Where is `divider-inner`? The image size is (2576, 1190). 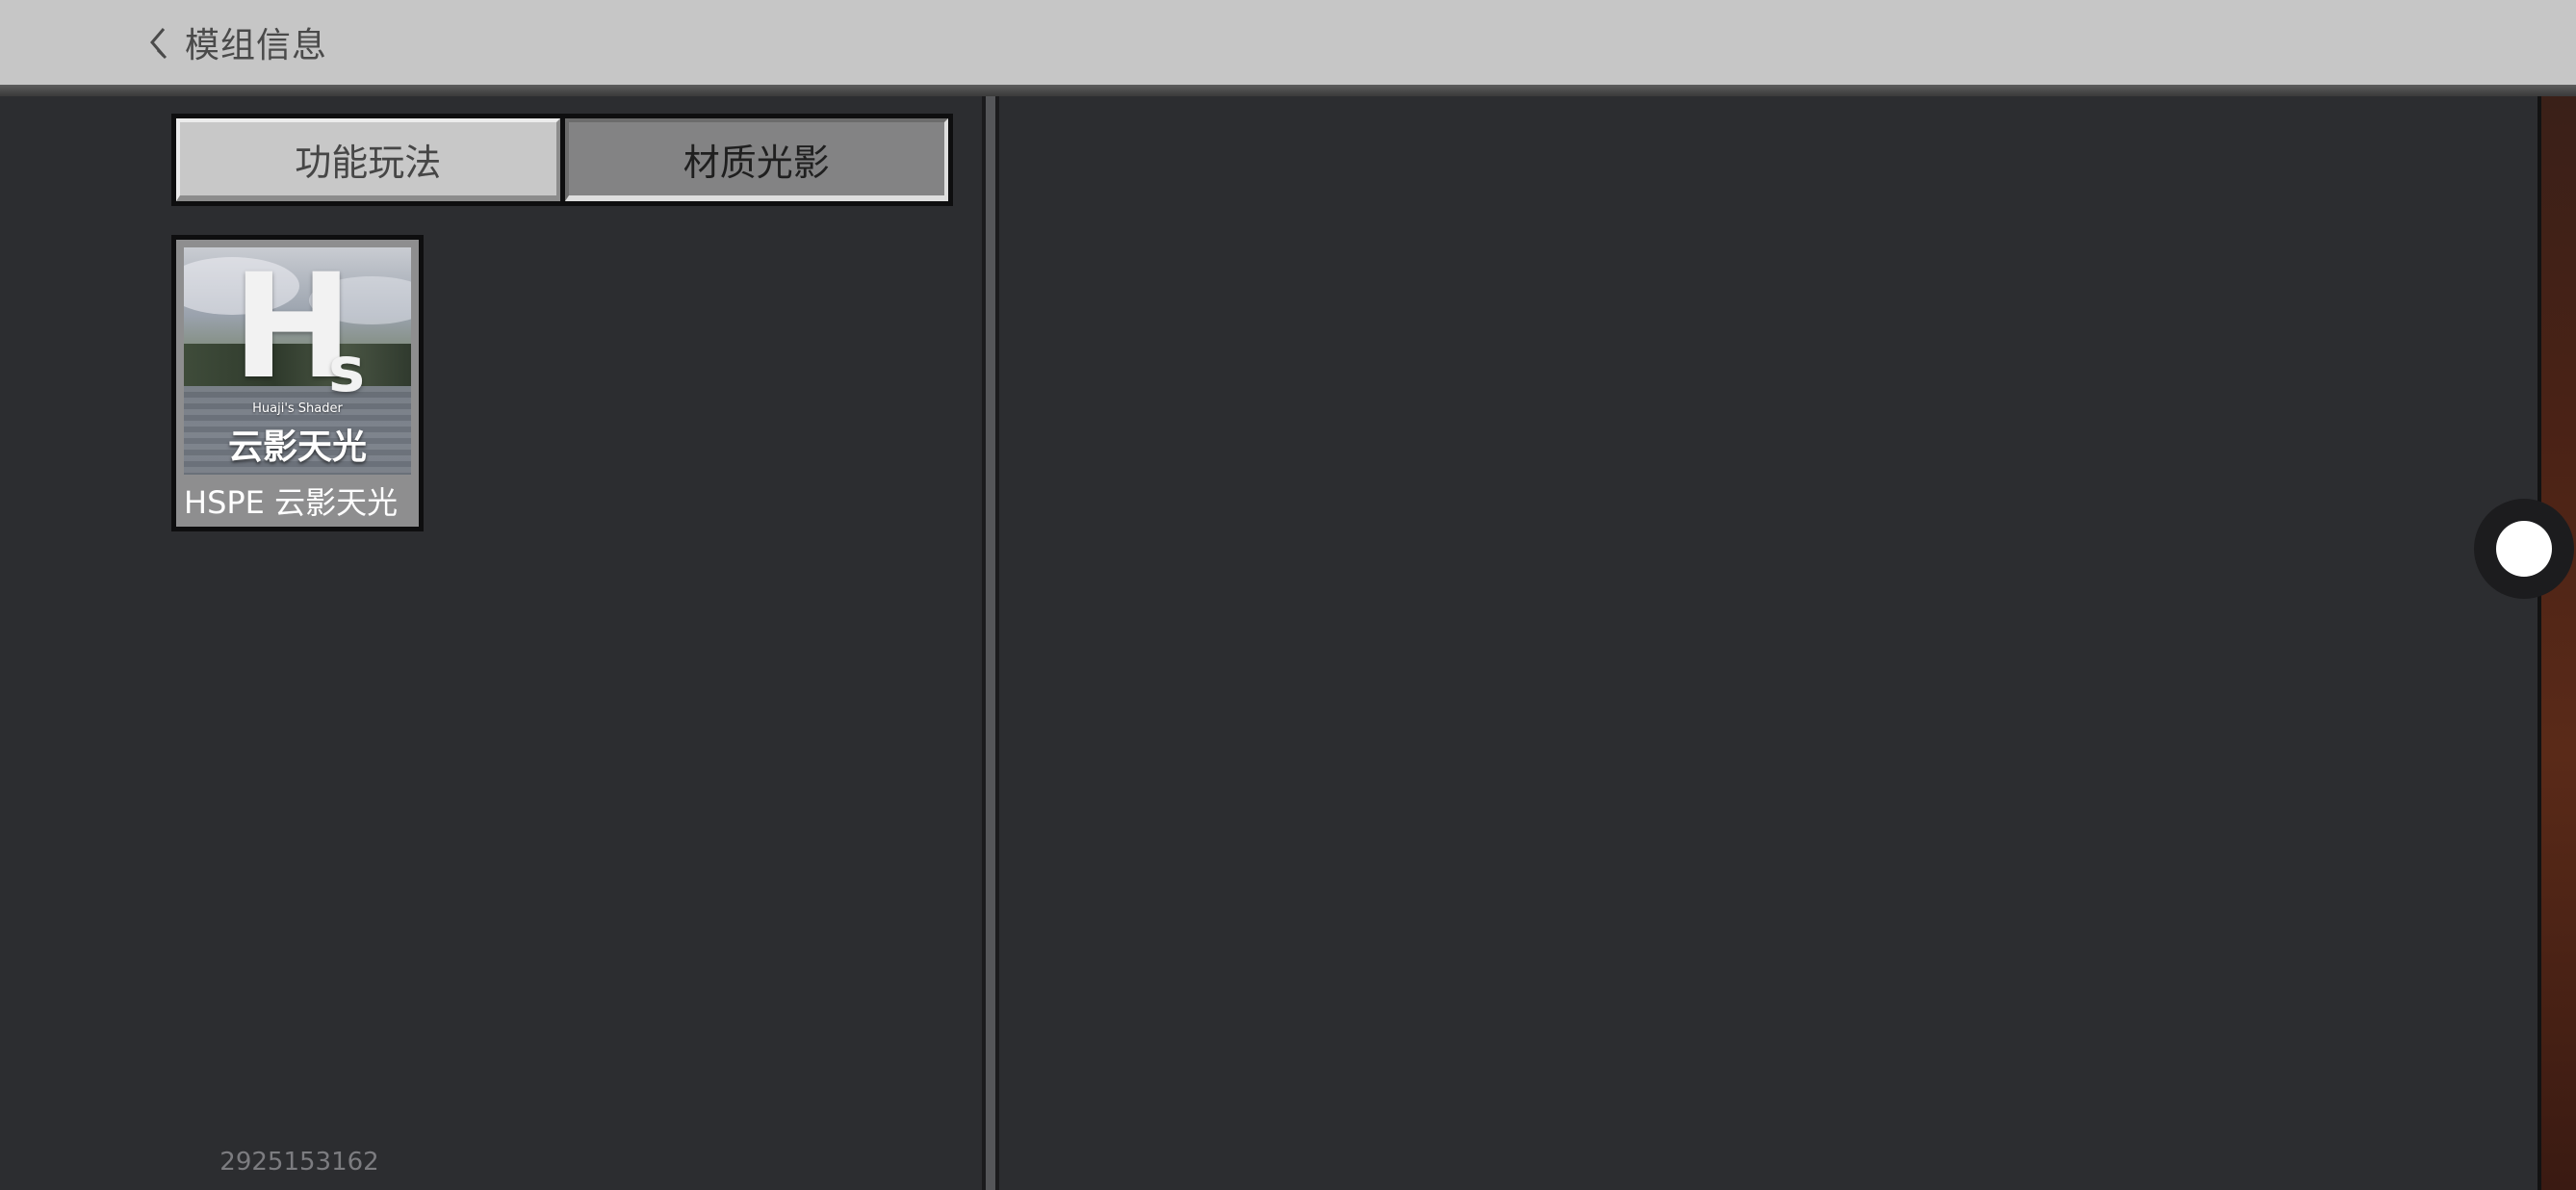
divider-inner is located at coordinates (990, 643).